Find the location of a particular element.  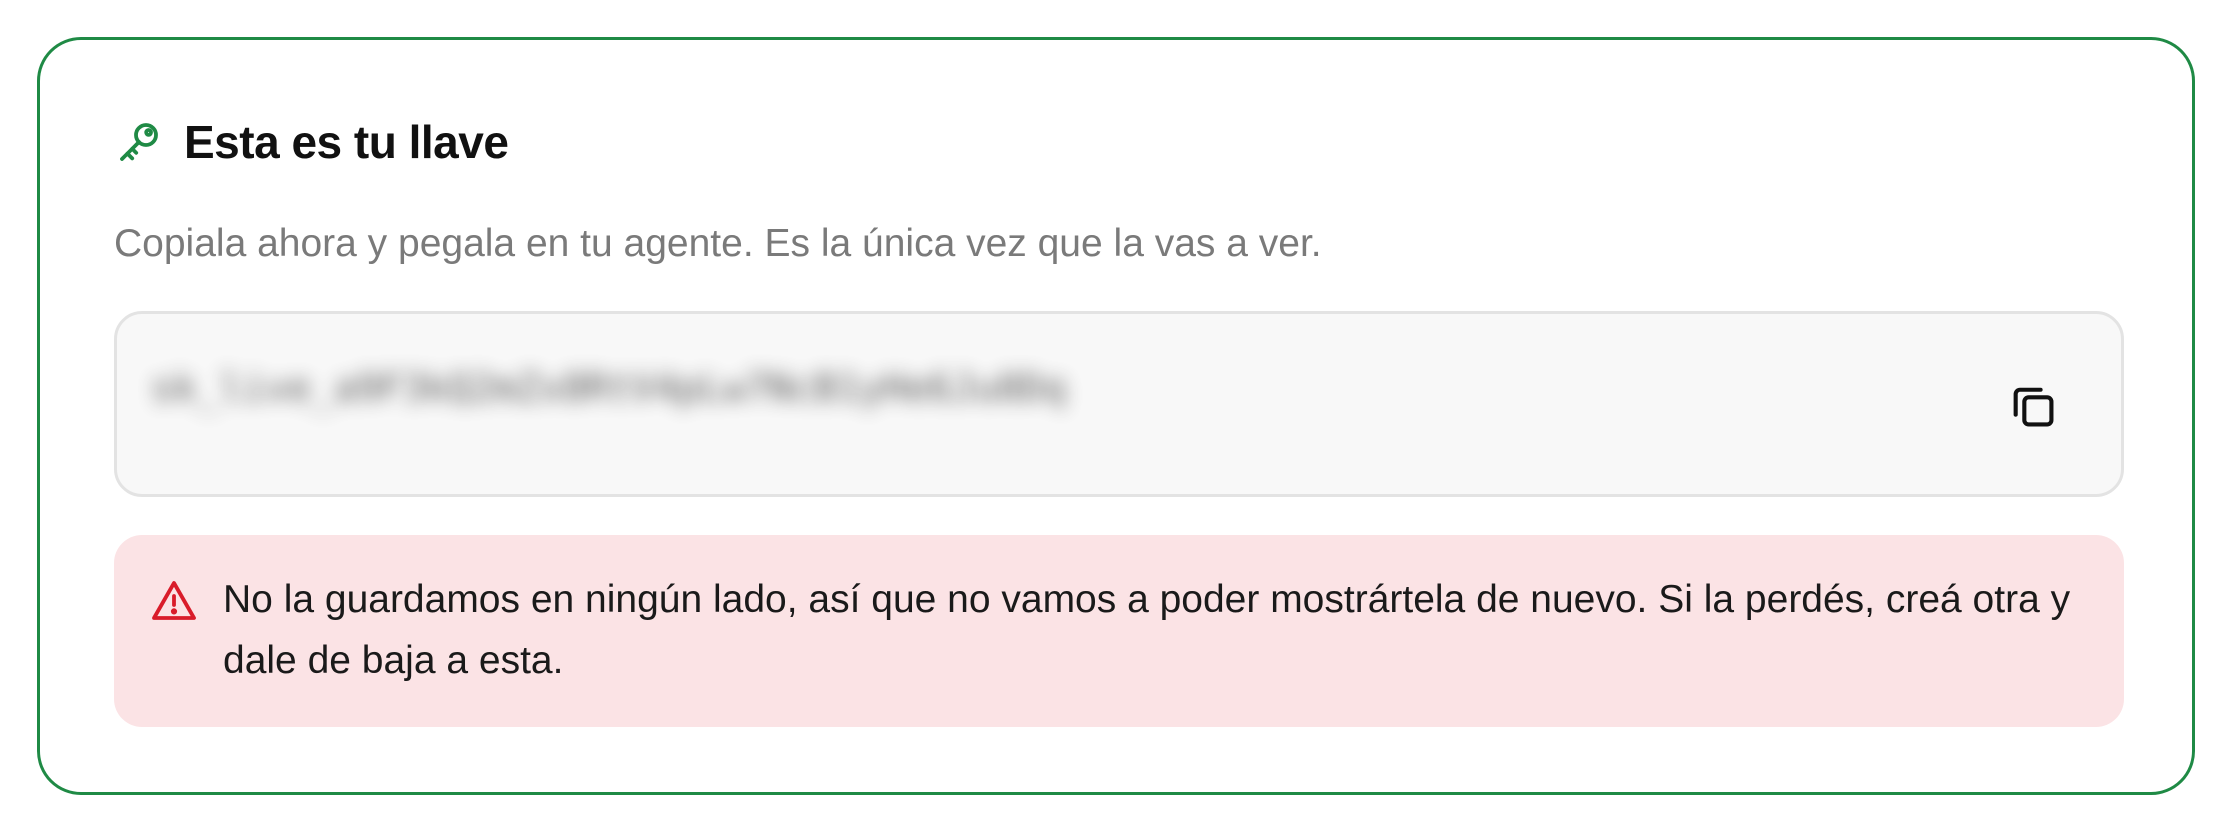

copy-button is located at coordinates (2033, 406).